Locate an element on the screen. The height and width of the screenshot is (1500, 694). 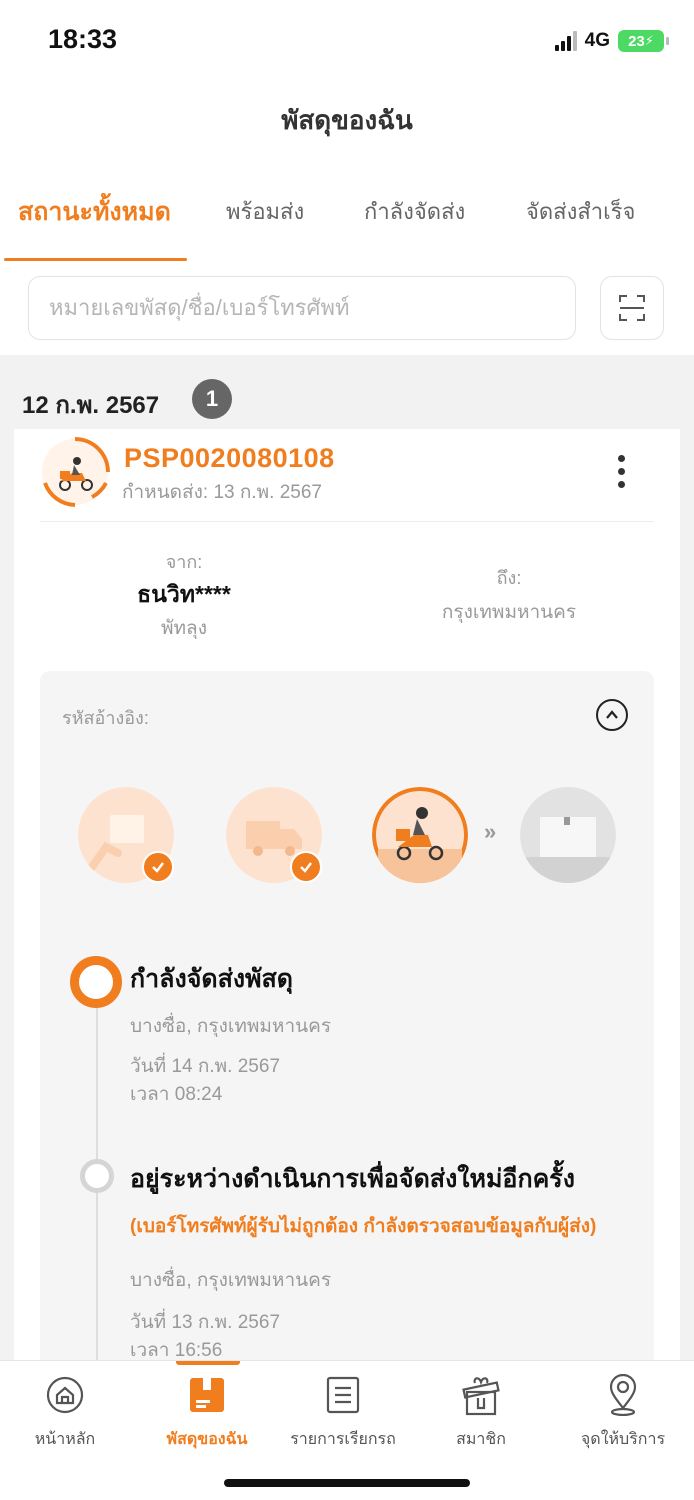
parcel-icon is located at coordinates (207, 1395).